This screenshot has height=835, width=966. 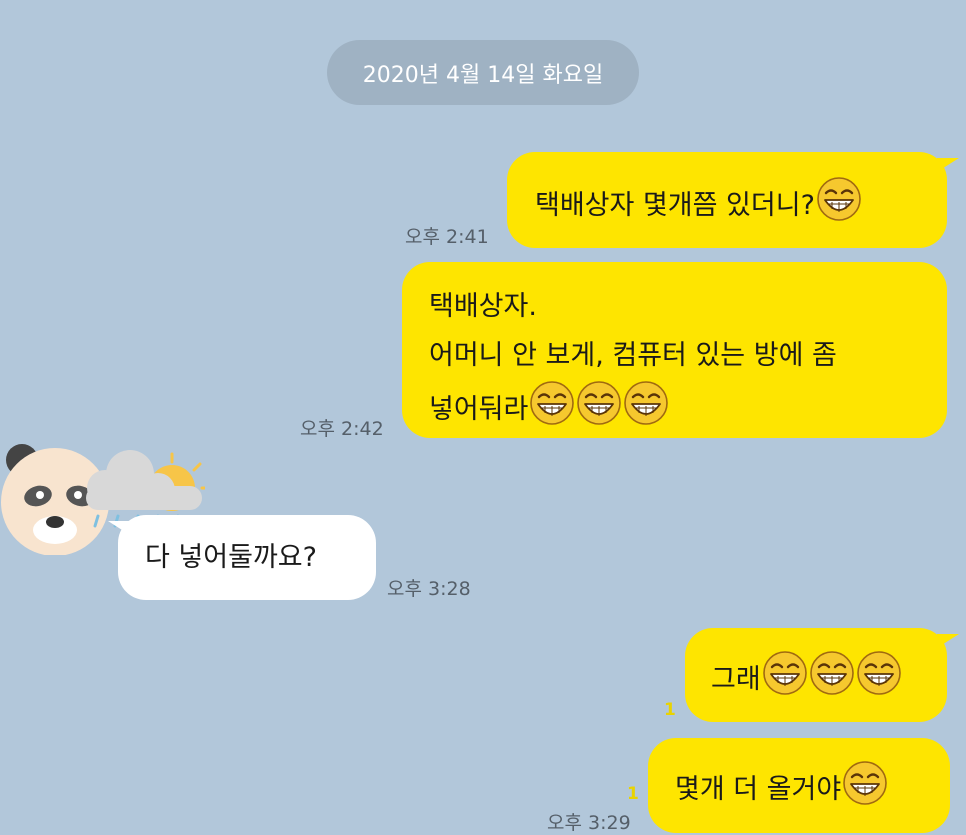 What do you see at coordinates (633, 355) in the screenshot?
I see `message-text: 어머니 안 보게, 컴퓨터 있는 방에 좀` at bounding box center [633, 355].